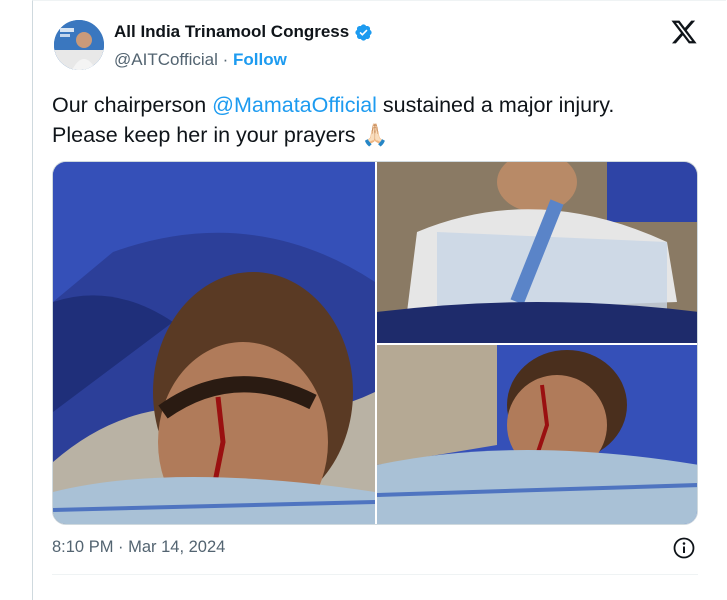 The width and height of the screenshot is (727, 600). Describe the element at coordinates (684, 32) in the screenshot. I see `x-logo-icon` at that location.